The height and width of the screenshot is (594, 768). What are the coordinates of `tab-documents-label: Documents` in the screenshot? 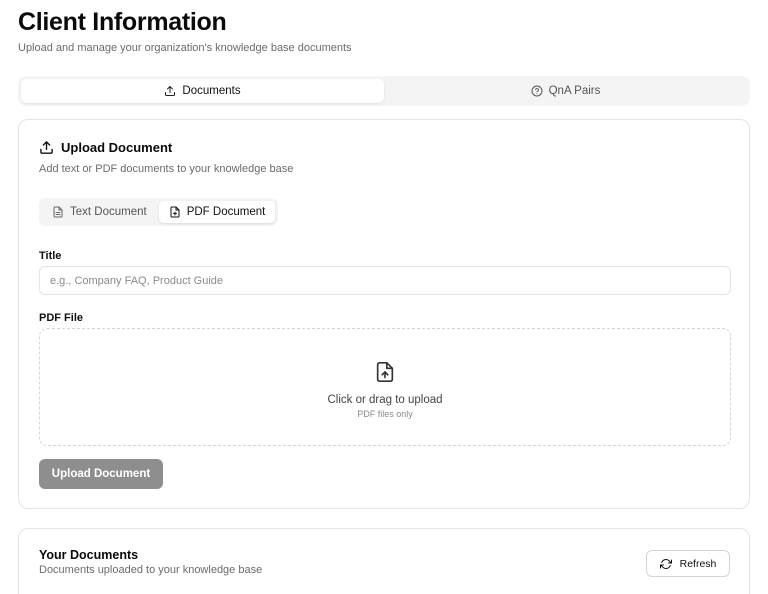 It's located at (211, 91).